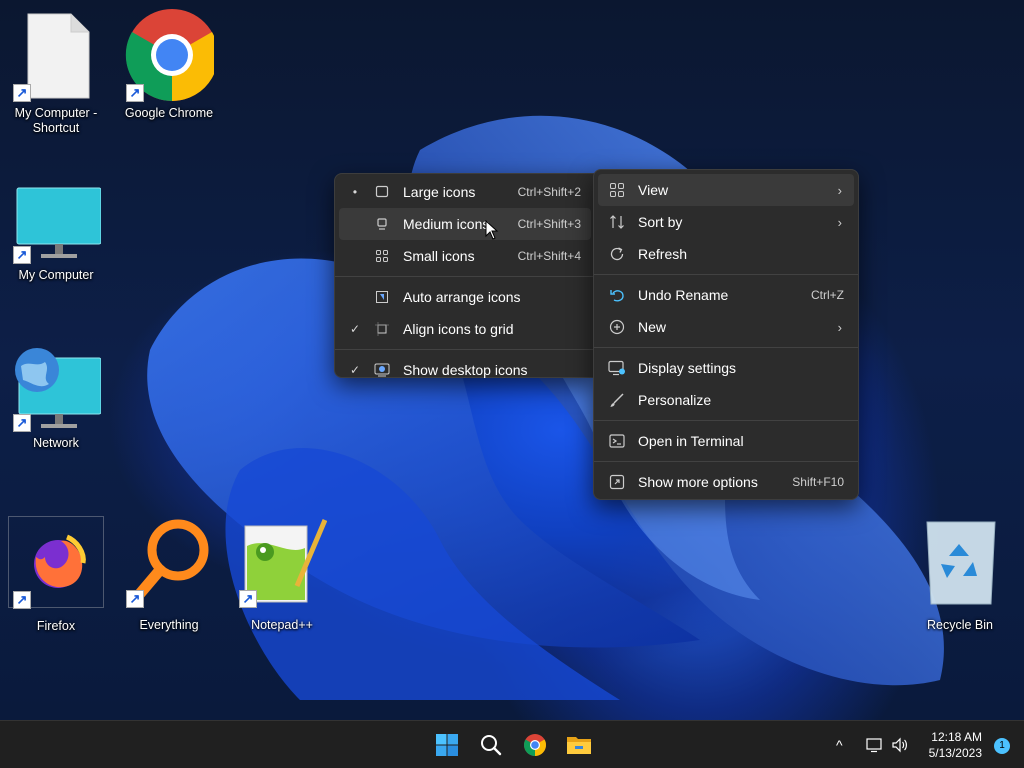 This screenshot has width=1024, height=768. What do you see at coordinates (617, 482) in the screenshot?
I see `more-options-icon` at bounding box center [617, 482].